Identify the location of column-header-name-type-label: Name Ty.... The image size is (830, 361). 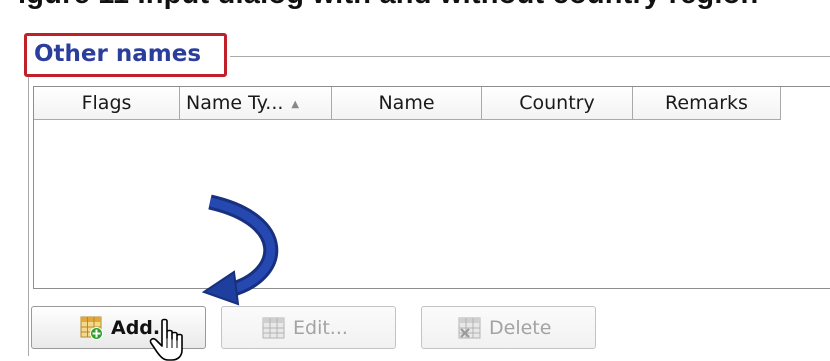
(235, 103).